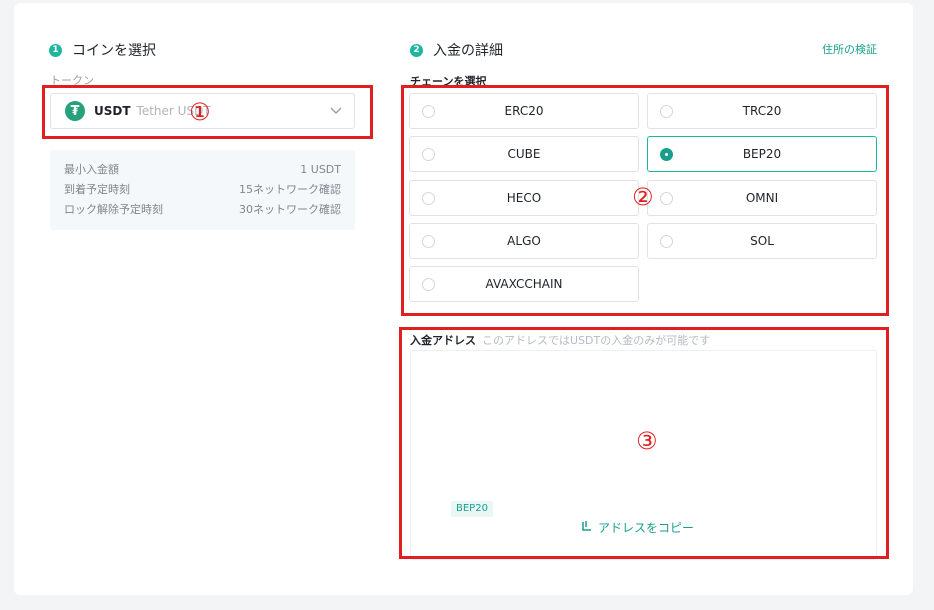 The height and width of the screenshot is (610, 934). Describe the element at coordinates (113, 209) in the screenshot. I see `info-label: ロック解除予定時刻` at that location.